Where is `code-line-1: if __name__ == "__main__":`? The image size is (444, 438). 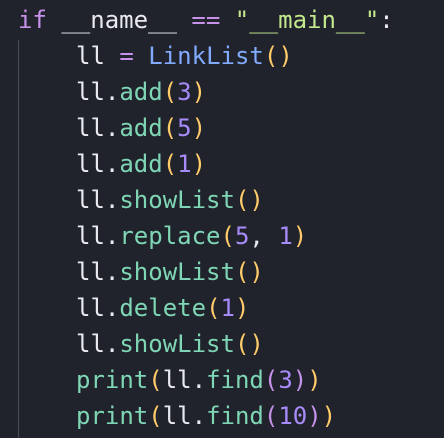
code-line-1: if __name__ == "__main__": is located at coordinates (206, 20).